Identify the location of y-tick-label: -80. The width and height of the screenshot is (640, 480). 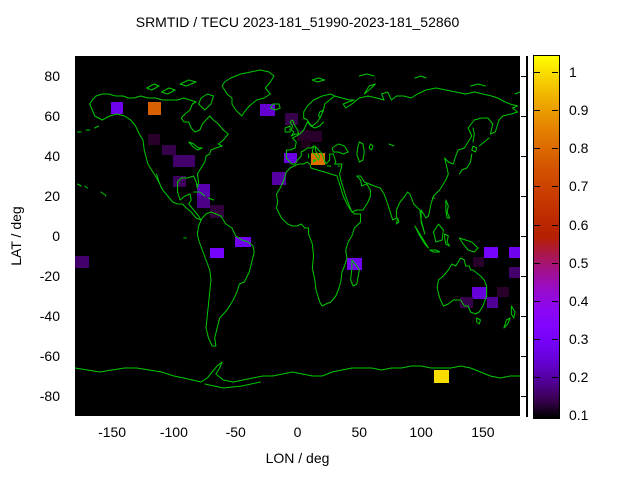
(49, 396).